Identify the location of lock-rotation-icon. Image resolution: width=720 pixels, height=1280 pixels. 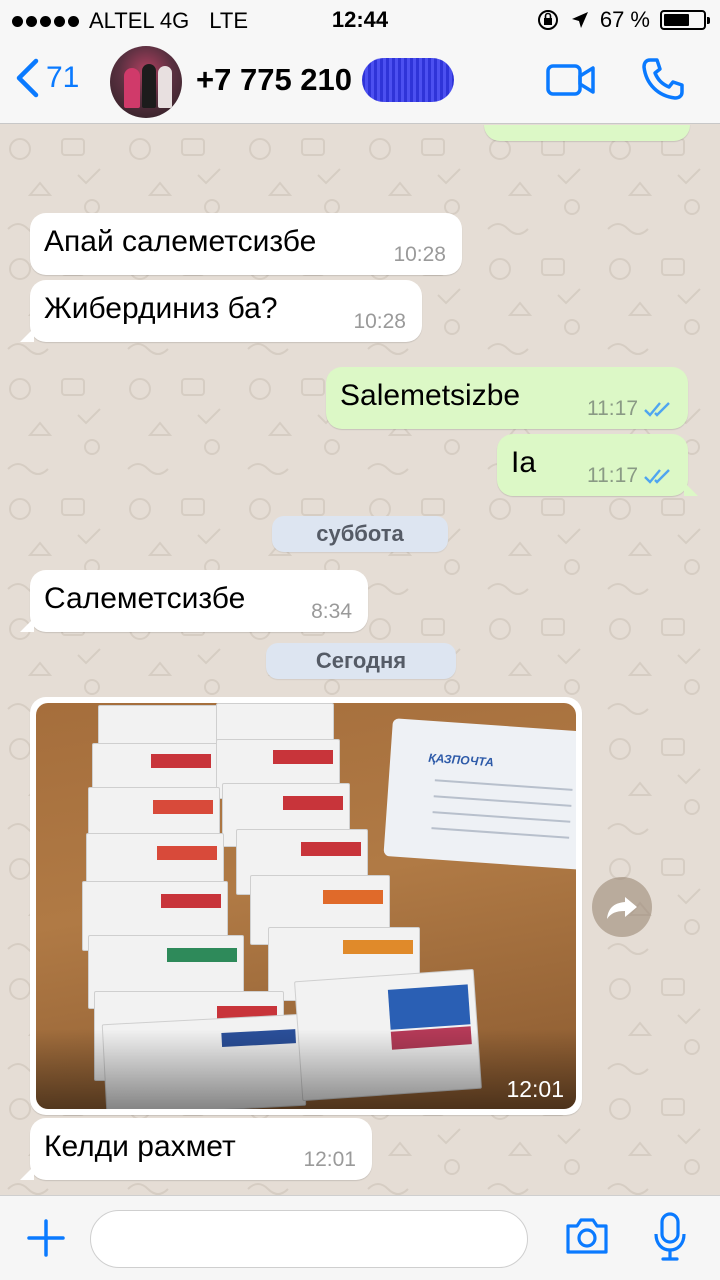
(547, 20).